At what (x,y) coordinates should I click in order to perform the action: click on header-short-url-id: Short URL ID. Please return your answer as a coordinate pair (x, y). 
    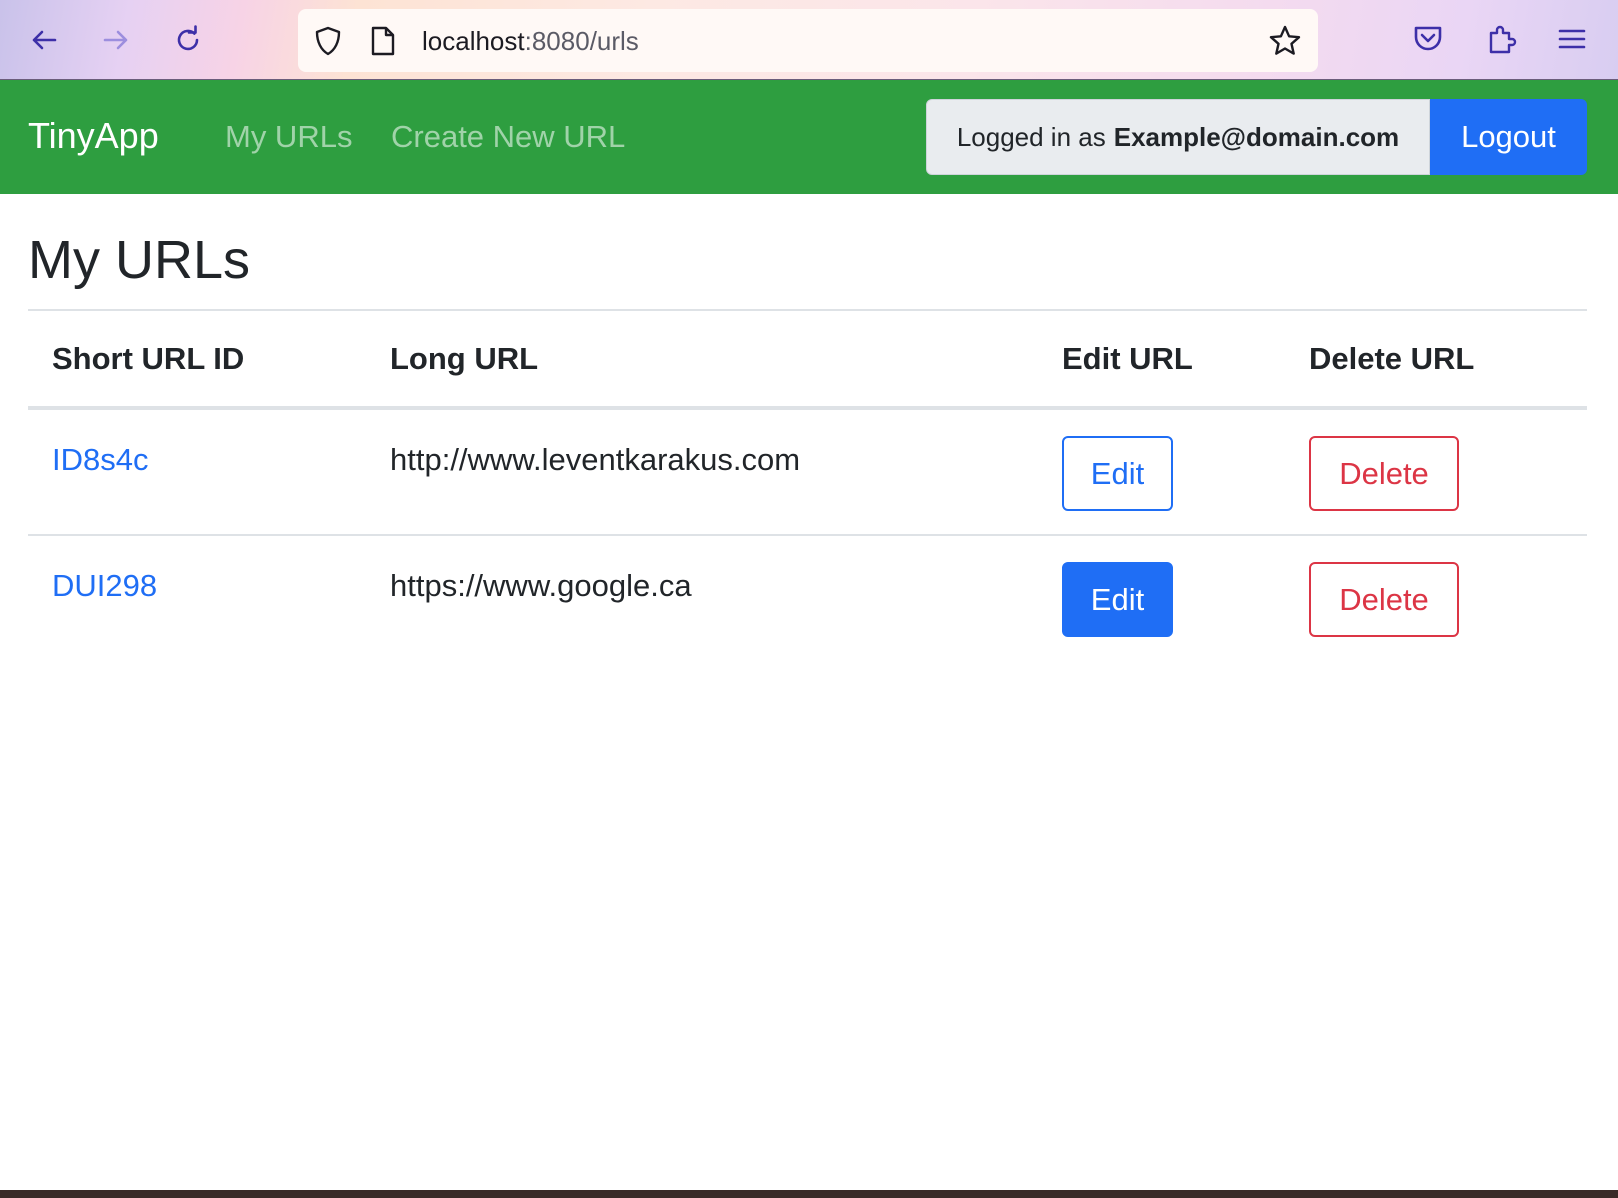
    Looking at the image, I should click on (148, 358).